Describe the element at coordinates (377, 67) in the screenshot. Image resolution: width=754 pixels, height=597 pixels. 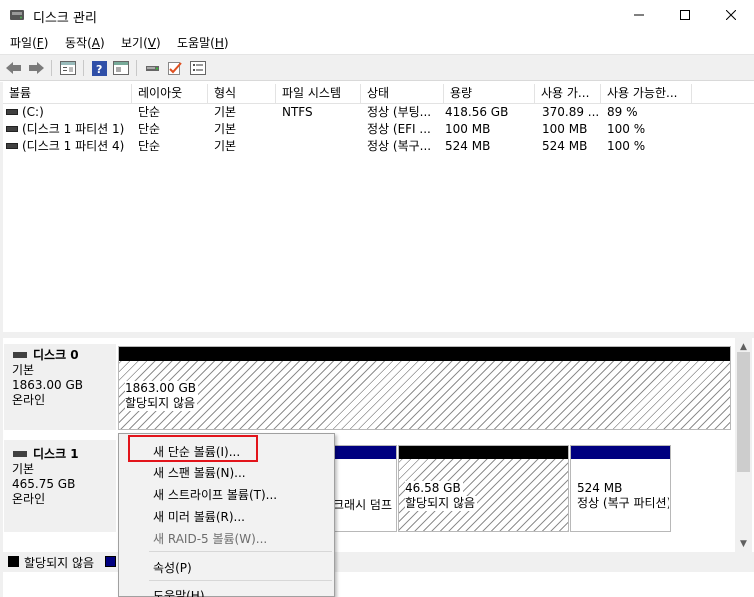
I see `toolbar: ?` at that location.